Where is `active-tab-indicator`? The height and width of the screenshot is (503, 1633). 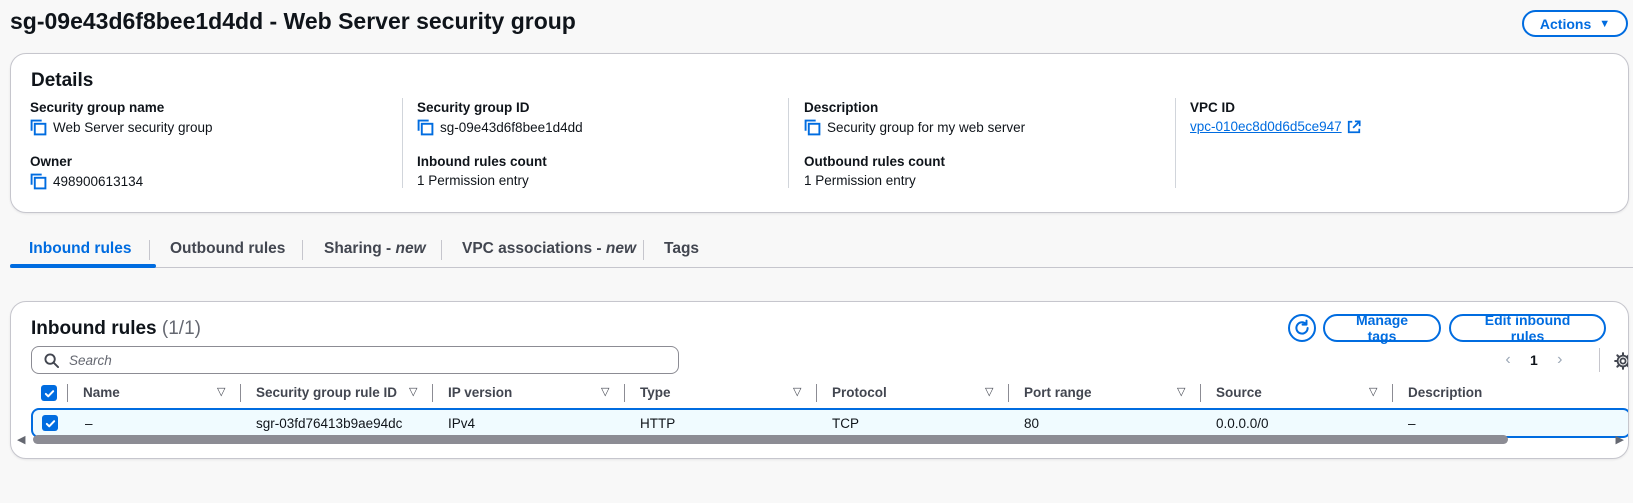 active-tab-indicator is located at coordinates (83, 266).